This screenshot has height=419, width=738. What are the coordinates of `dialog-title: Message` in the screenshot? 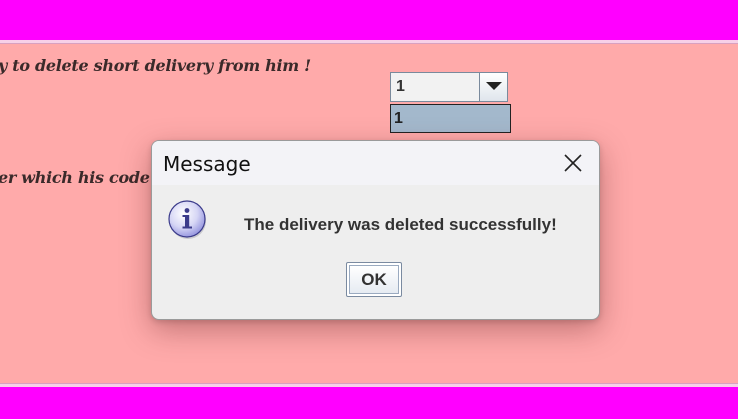 It's located at (207, 164).